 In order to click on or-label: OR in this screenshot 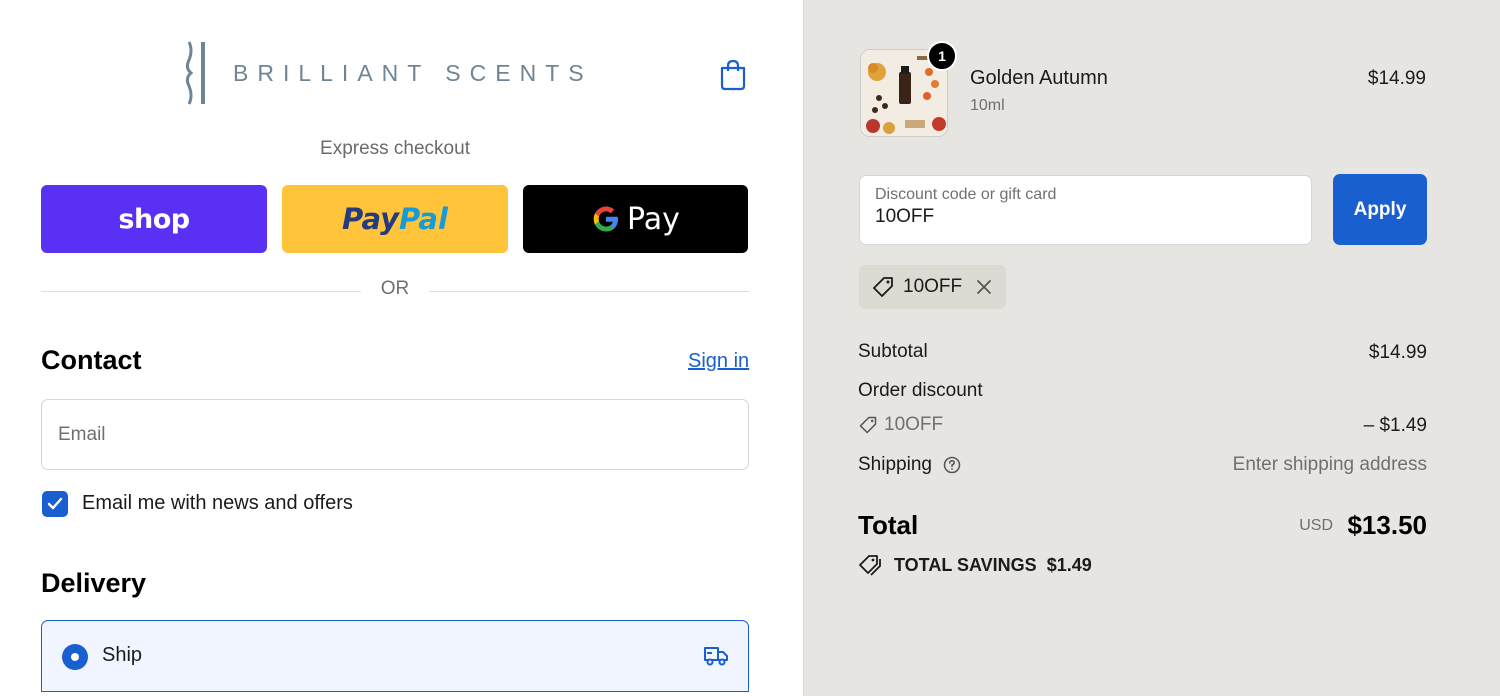, I will do `click(395, 288)`.